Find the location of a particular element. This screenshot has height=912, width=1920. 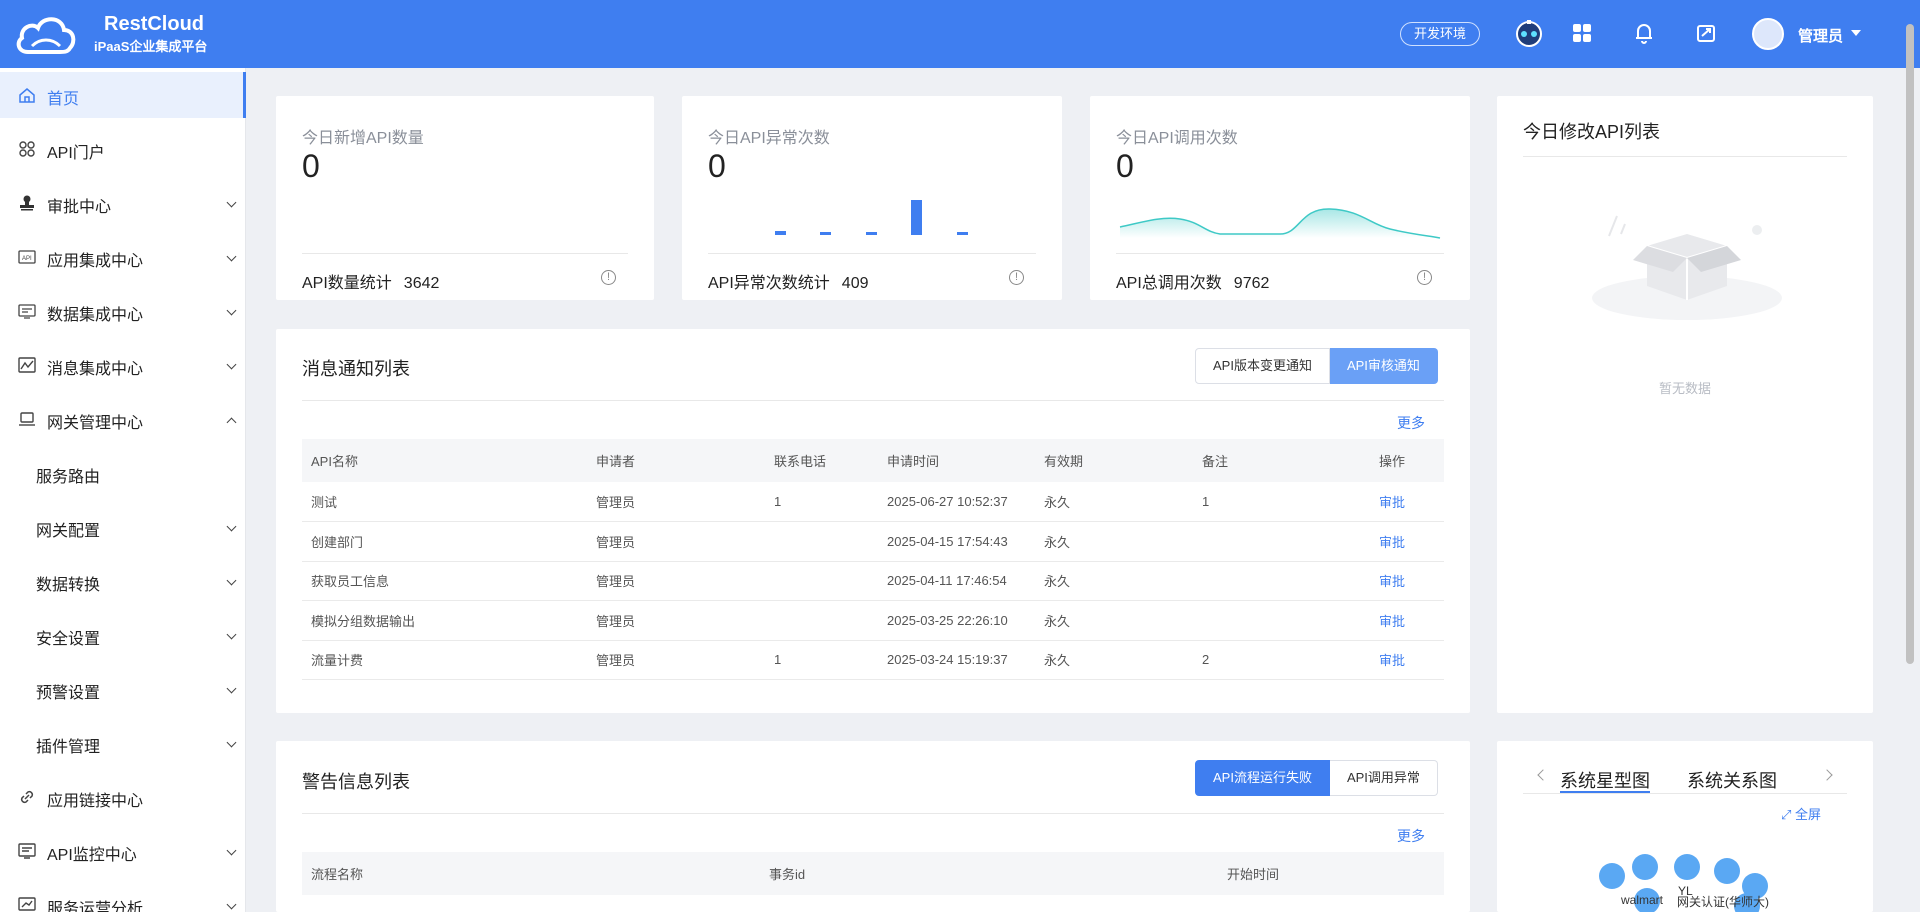

sidebar-item-label: 网关配置 is located at coordinates (68, 531).